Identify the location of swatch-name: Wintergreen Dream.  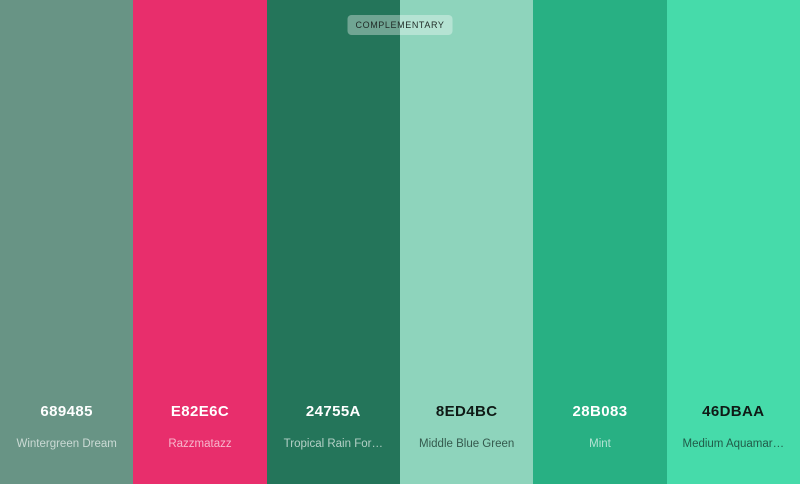
(66, 444).